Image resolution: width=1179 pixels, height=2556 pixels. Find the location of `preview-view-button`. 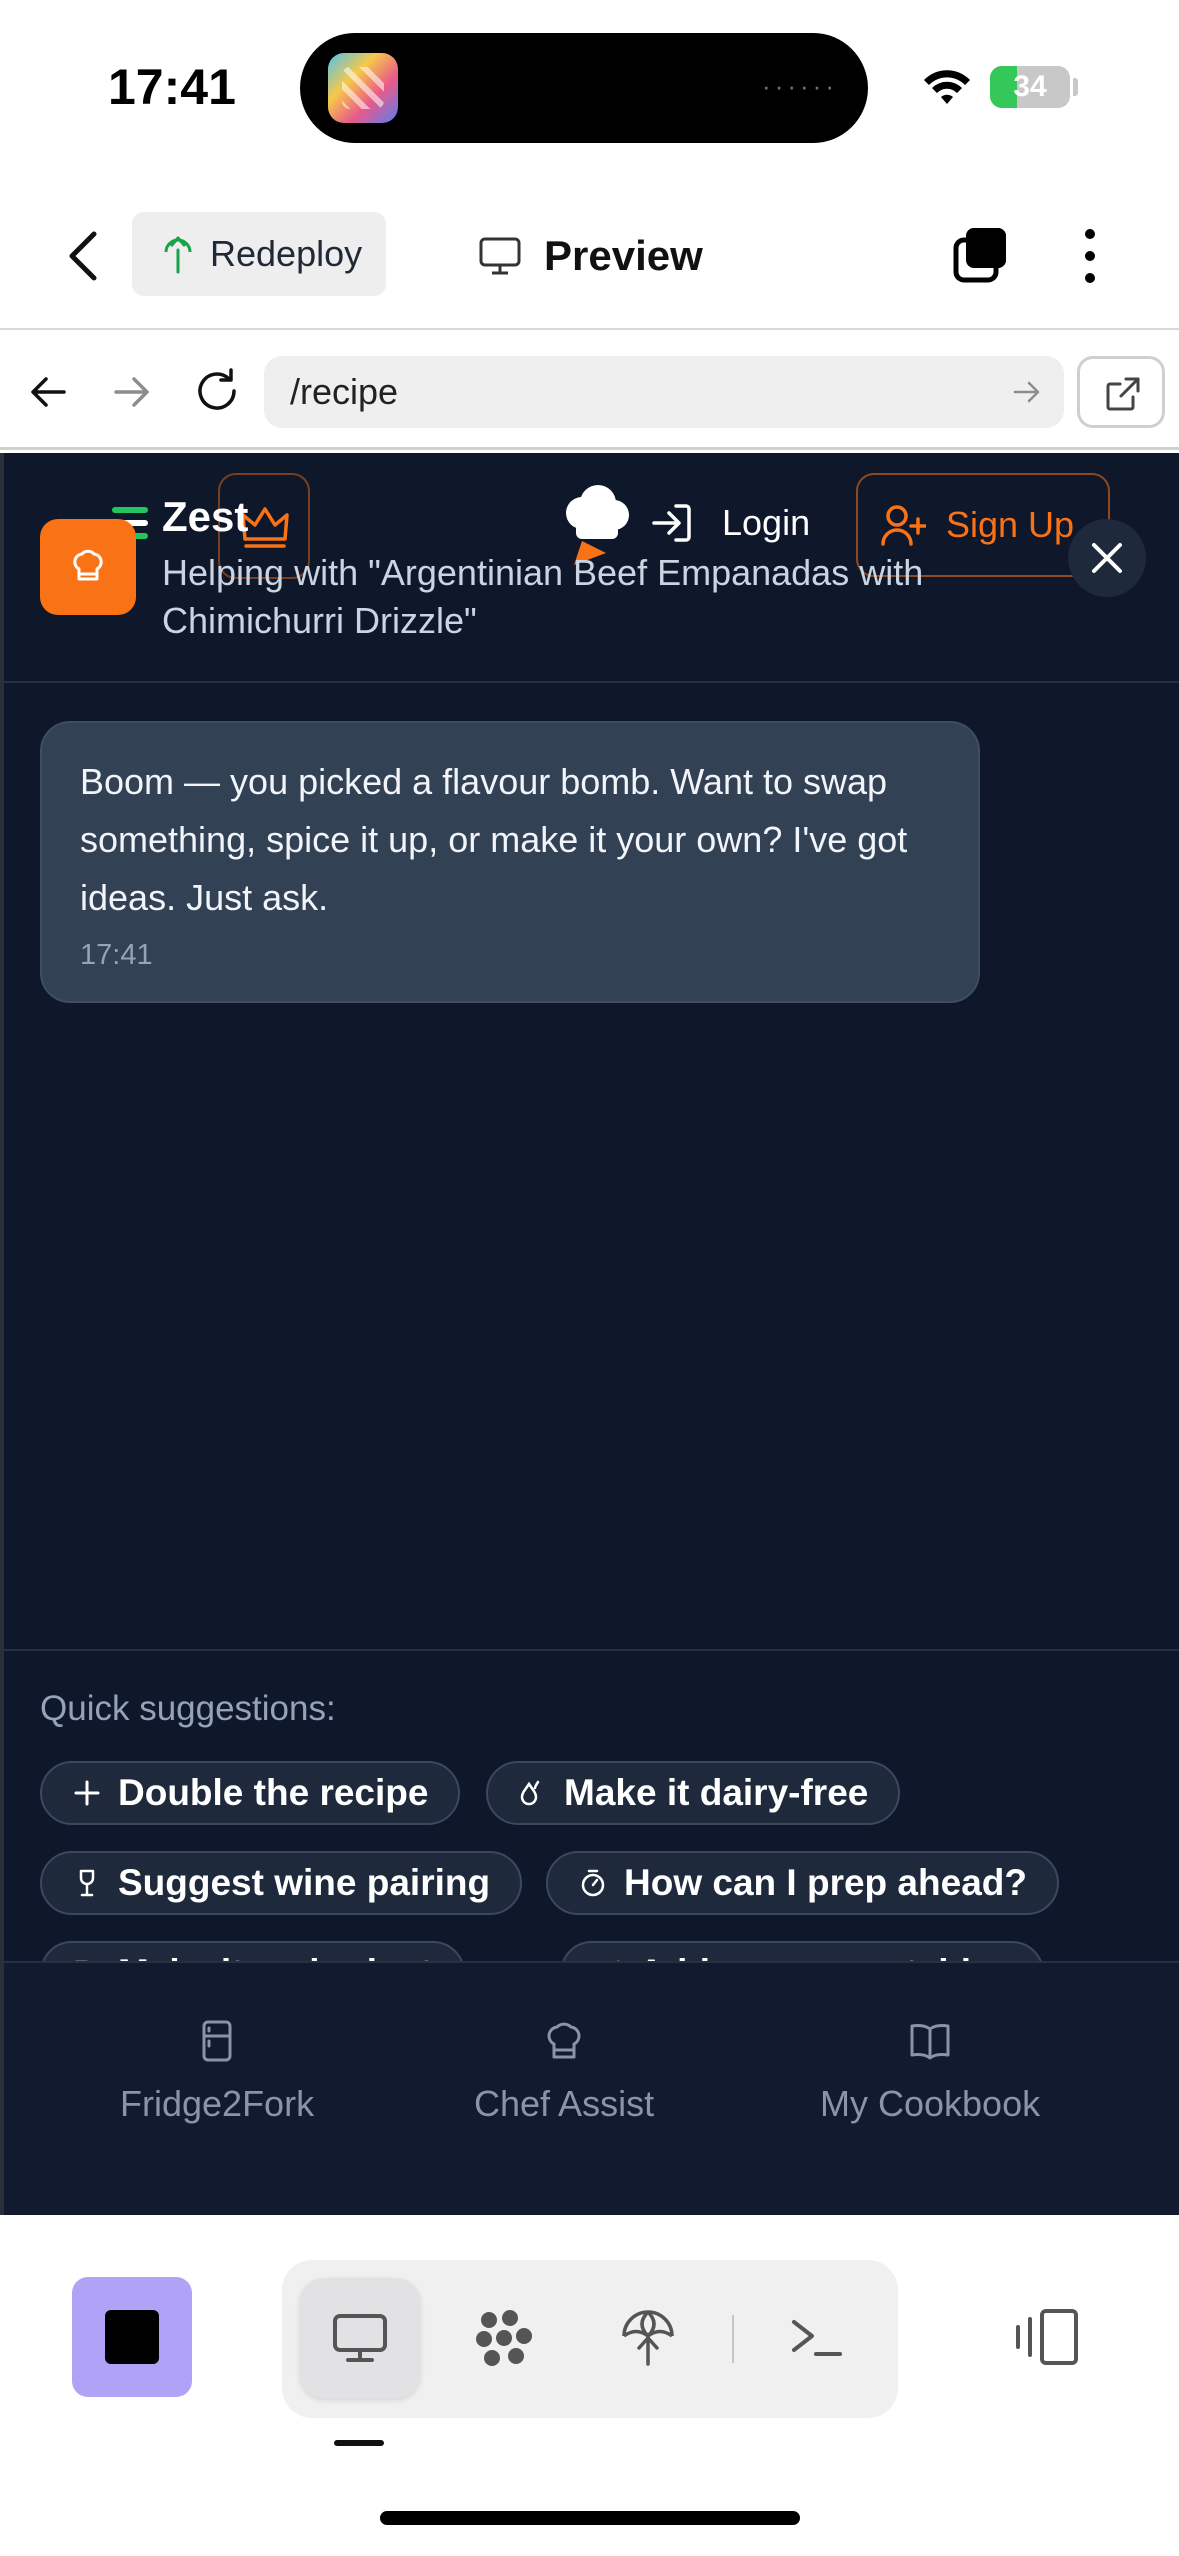

preview-view-button is located at coordinates (360, 2338).